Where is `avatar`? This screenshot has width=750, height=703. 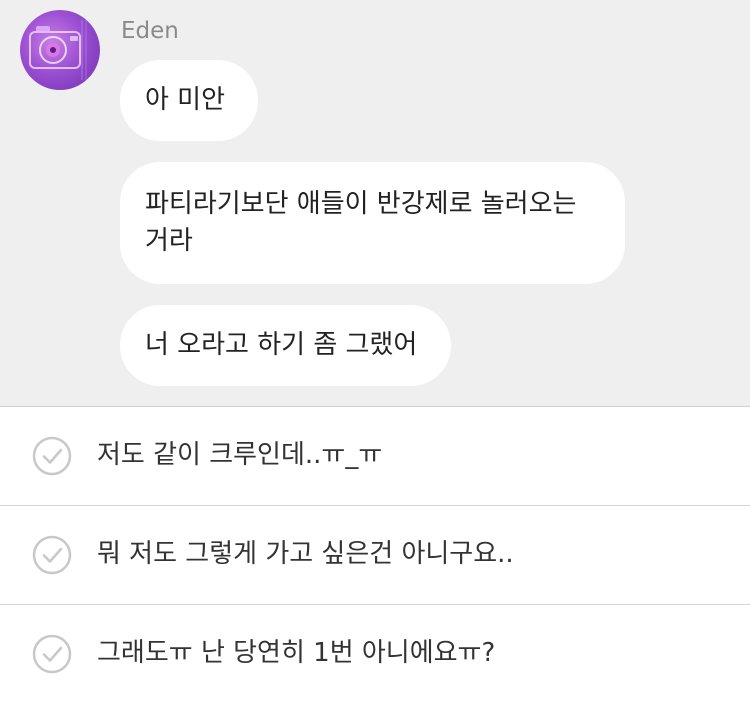 avatar is located at coordinates (60, 50).